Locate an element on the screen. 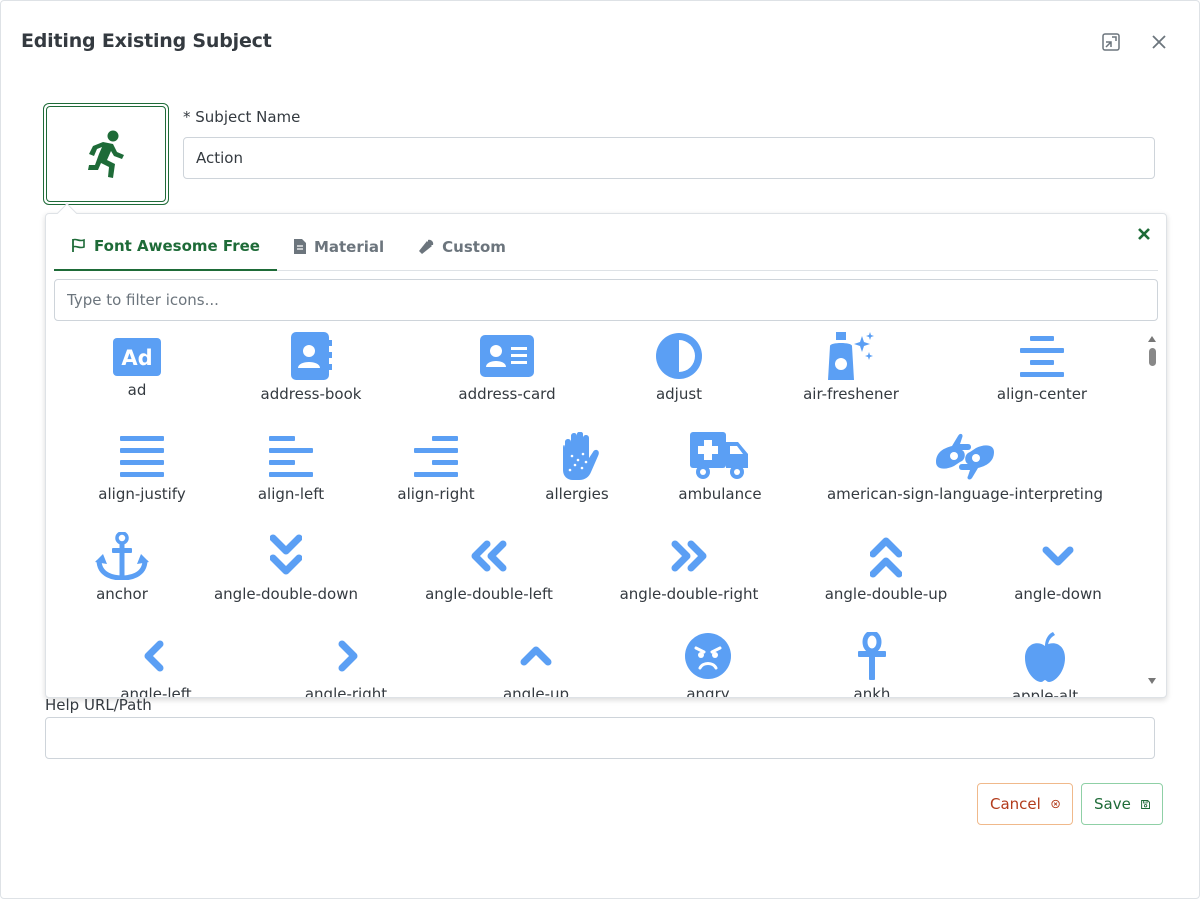 This screenshot has height=899, width=1200. icon-option-label: adjust is located at coordinates (679, 394).